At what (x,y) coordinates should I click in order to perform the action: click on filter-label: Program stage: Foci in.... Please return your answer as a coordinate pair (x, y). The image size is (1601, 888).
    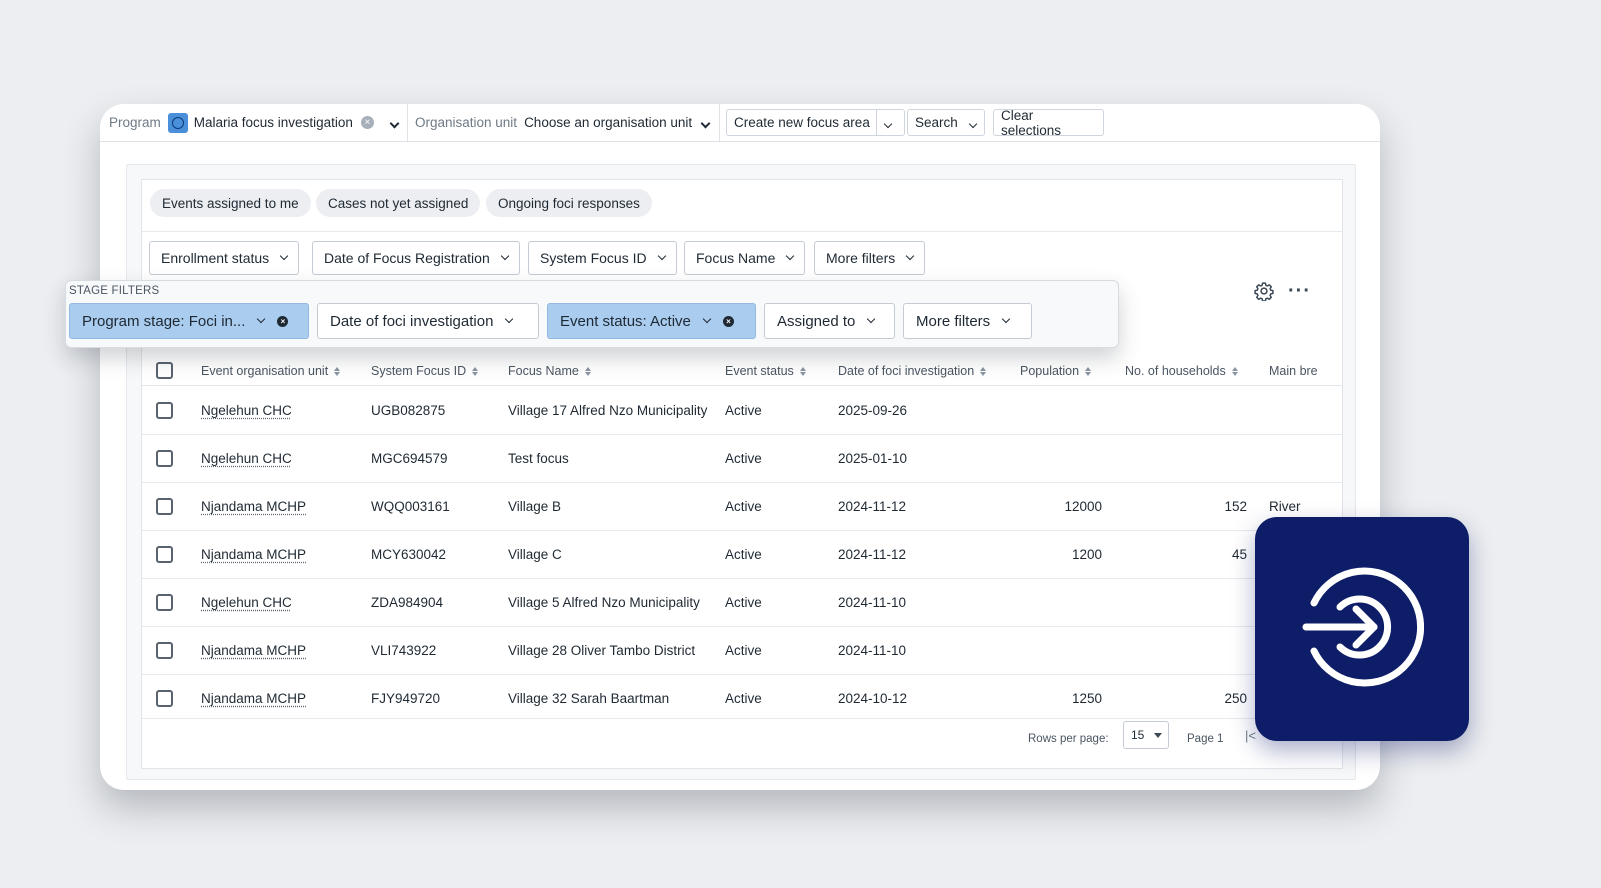
    Looking at the image, I should click on (164, 321).